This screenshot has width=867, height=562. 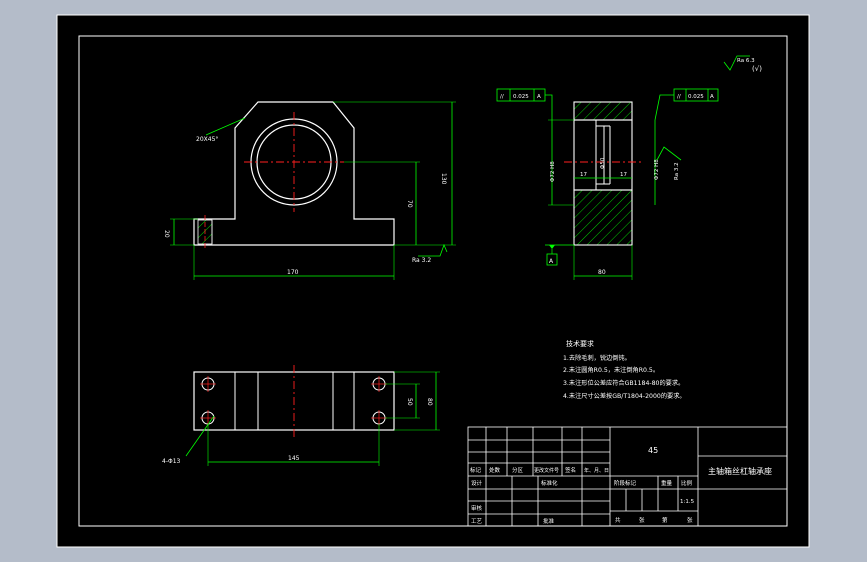 What do you see at coordinates (166, 234) in the screenshot?
I see `dim-20: 20` at bounding box center [166, 234].